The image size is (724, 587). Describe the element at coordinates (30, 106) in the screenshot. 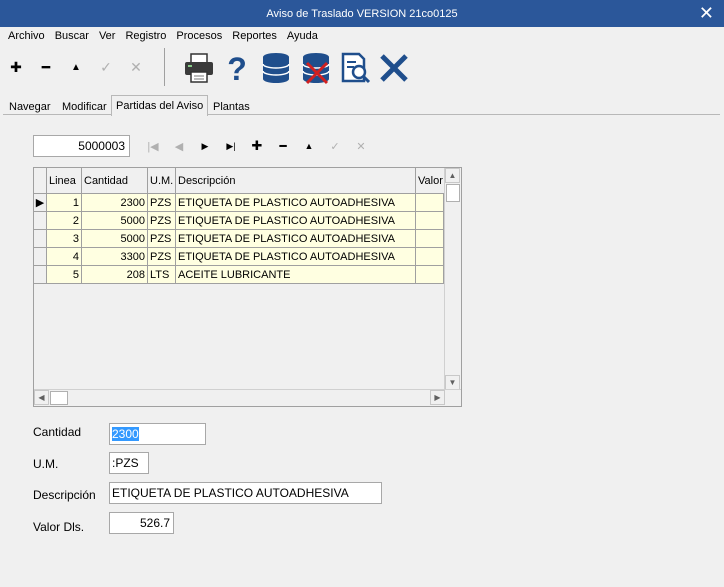

I see `tab-navegar: Navegar` at that location.